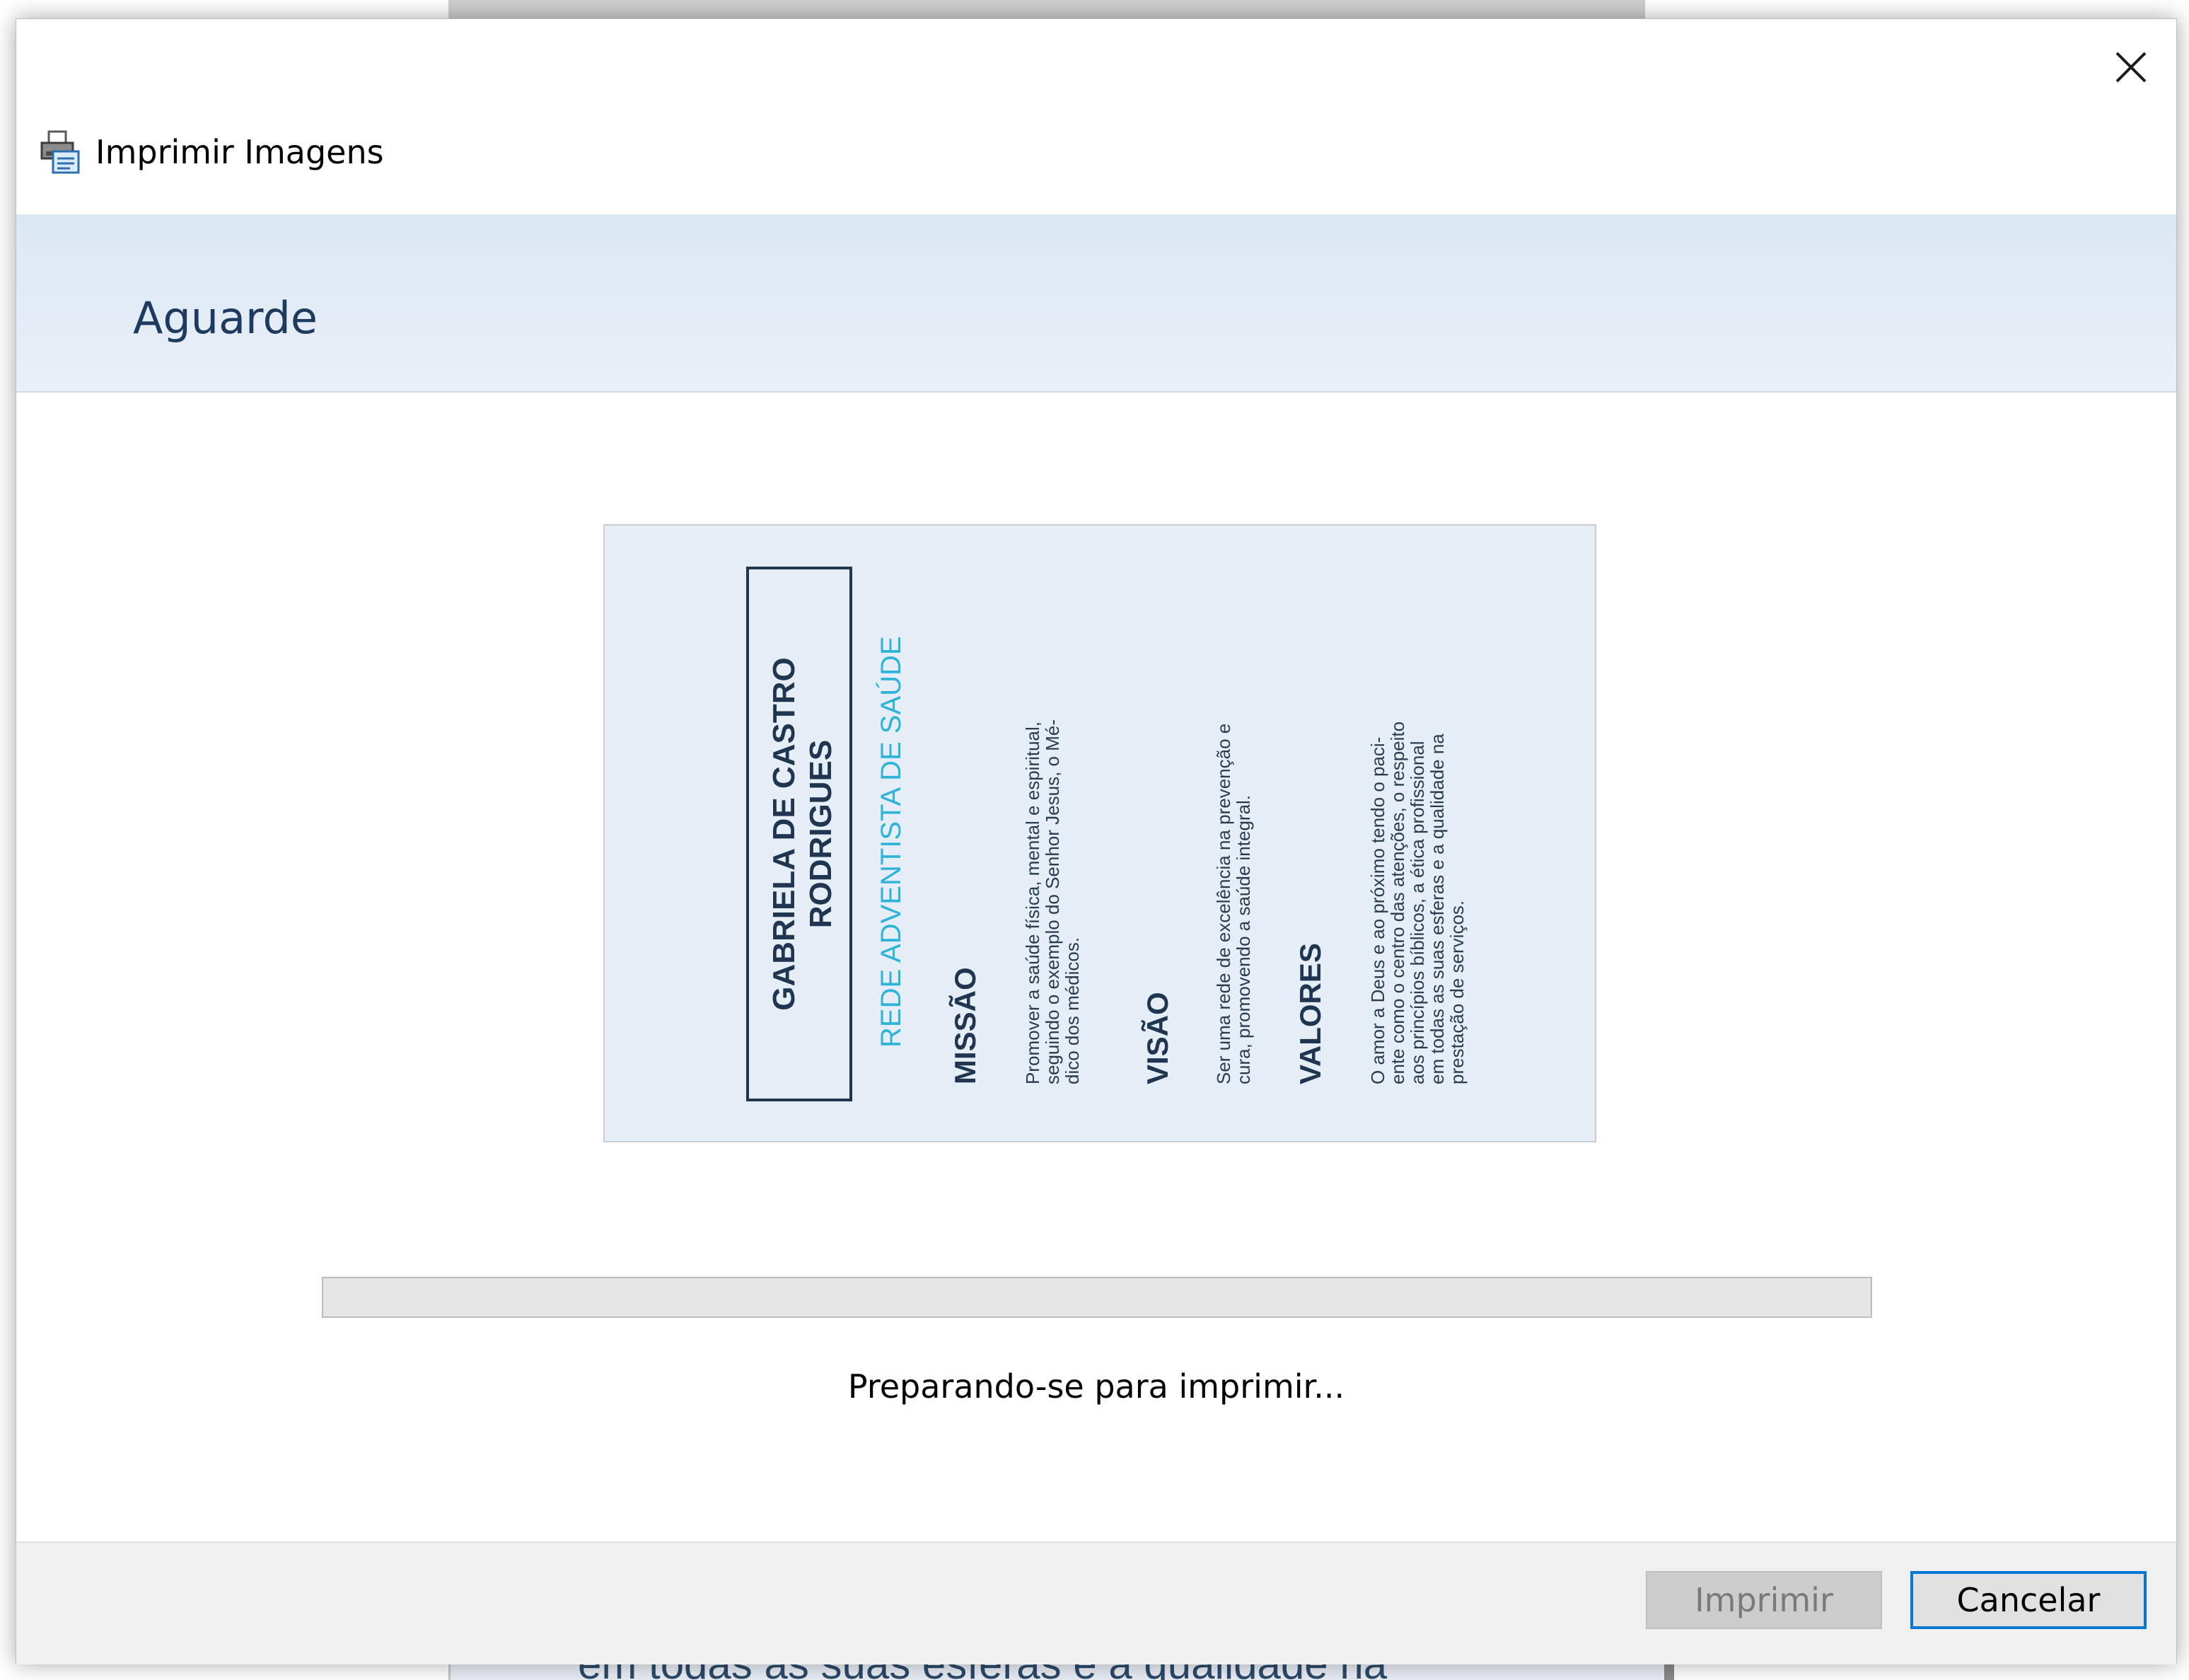 The image size is (2189, 1680). I want to click on close-button, so click(2131, 67).